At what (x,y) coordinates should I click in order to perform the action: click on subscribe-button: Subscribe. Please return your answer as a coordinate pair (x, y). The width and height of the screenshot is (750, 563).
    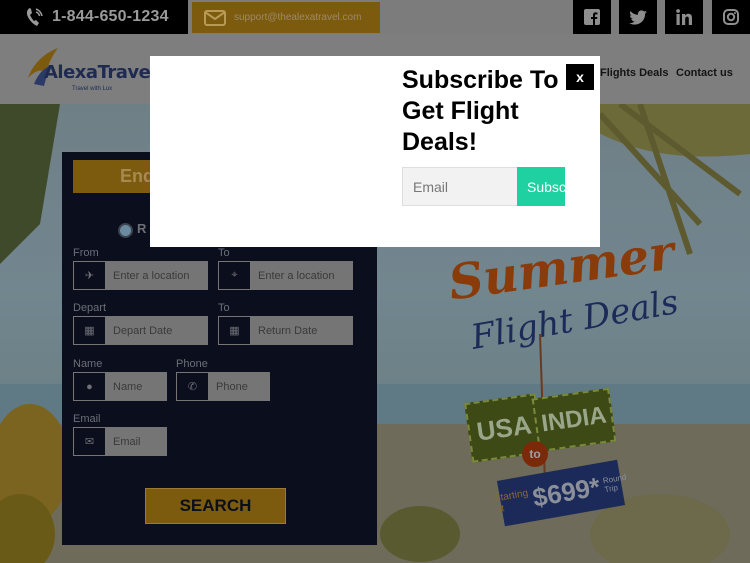
    Looking at the image, I should click on (541, 186).